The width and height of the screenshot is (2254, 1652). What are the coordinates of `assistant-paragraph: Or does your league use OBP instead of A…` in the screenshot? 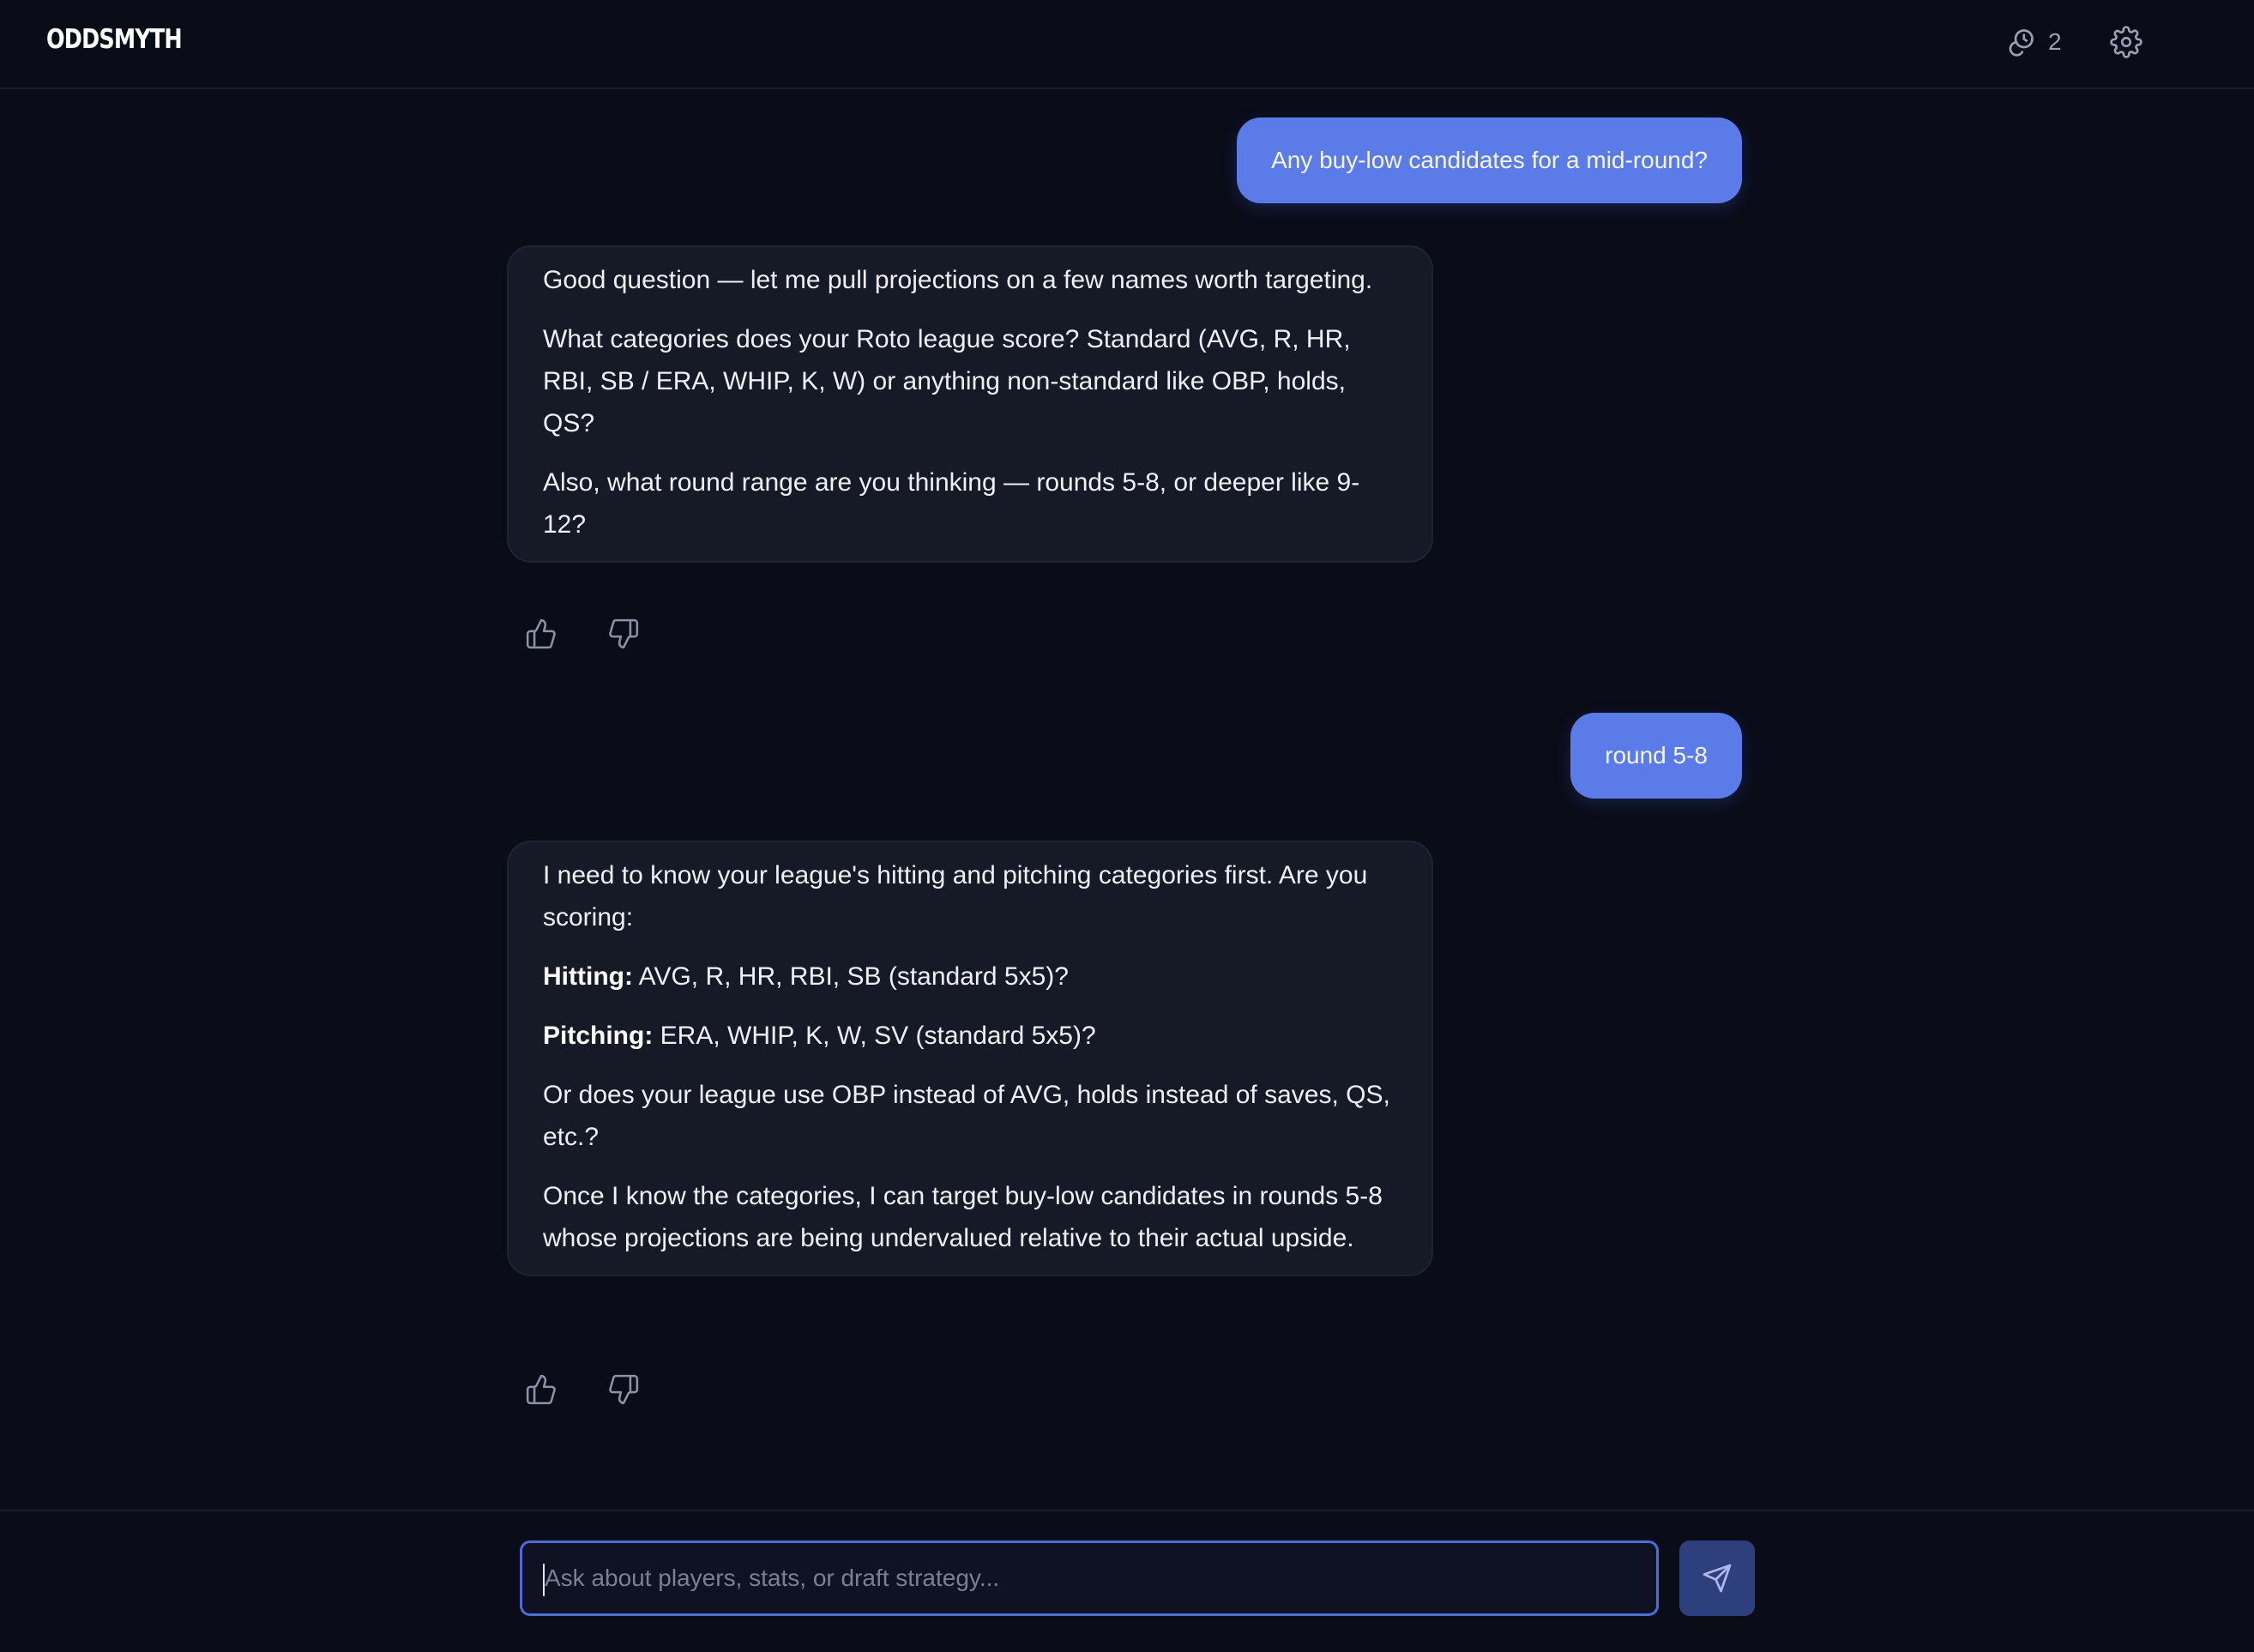 It's located at (967, 1116).